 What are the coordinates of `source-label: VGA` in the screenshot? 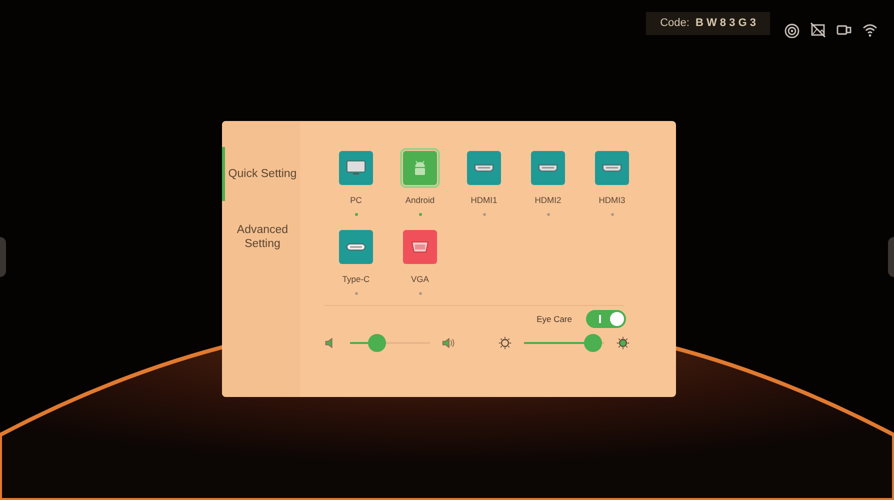 It's located at (420, 279).